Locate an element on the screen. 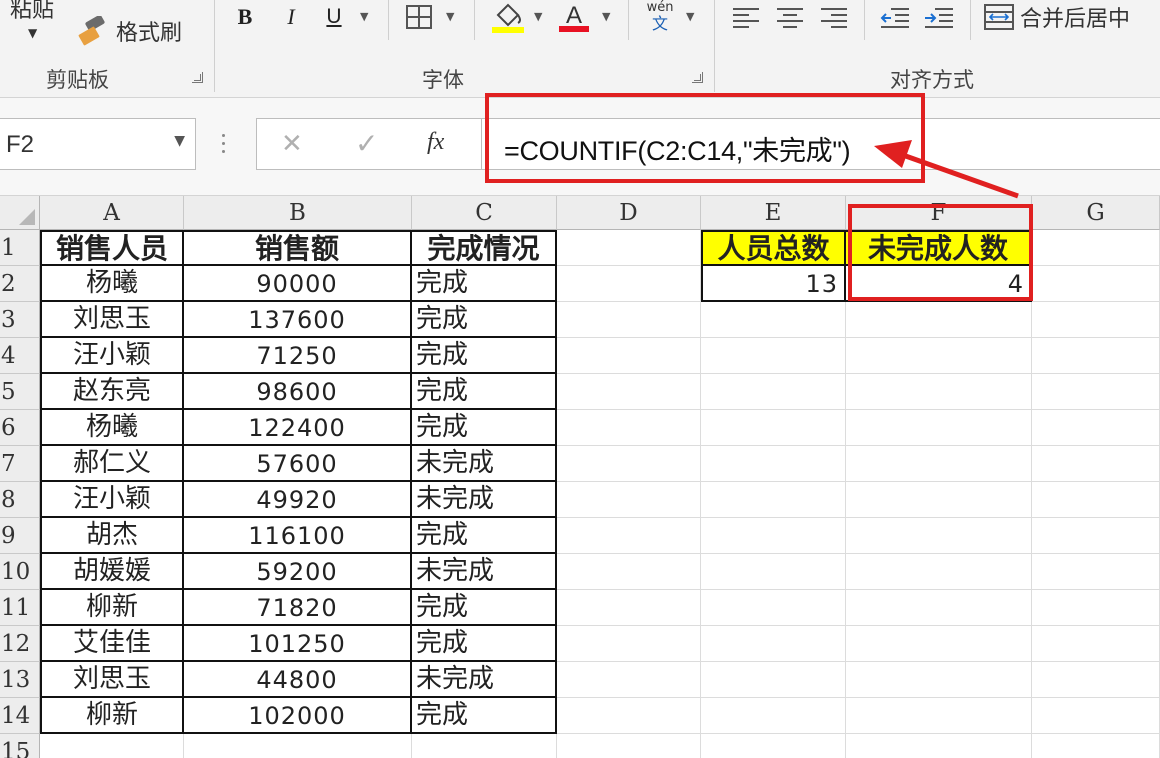  cell-g8 is located at coordinates (1096, 500).